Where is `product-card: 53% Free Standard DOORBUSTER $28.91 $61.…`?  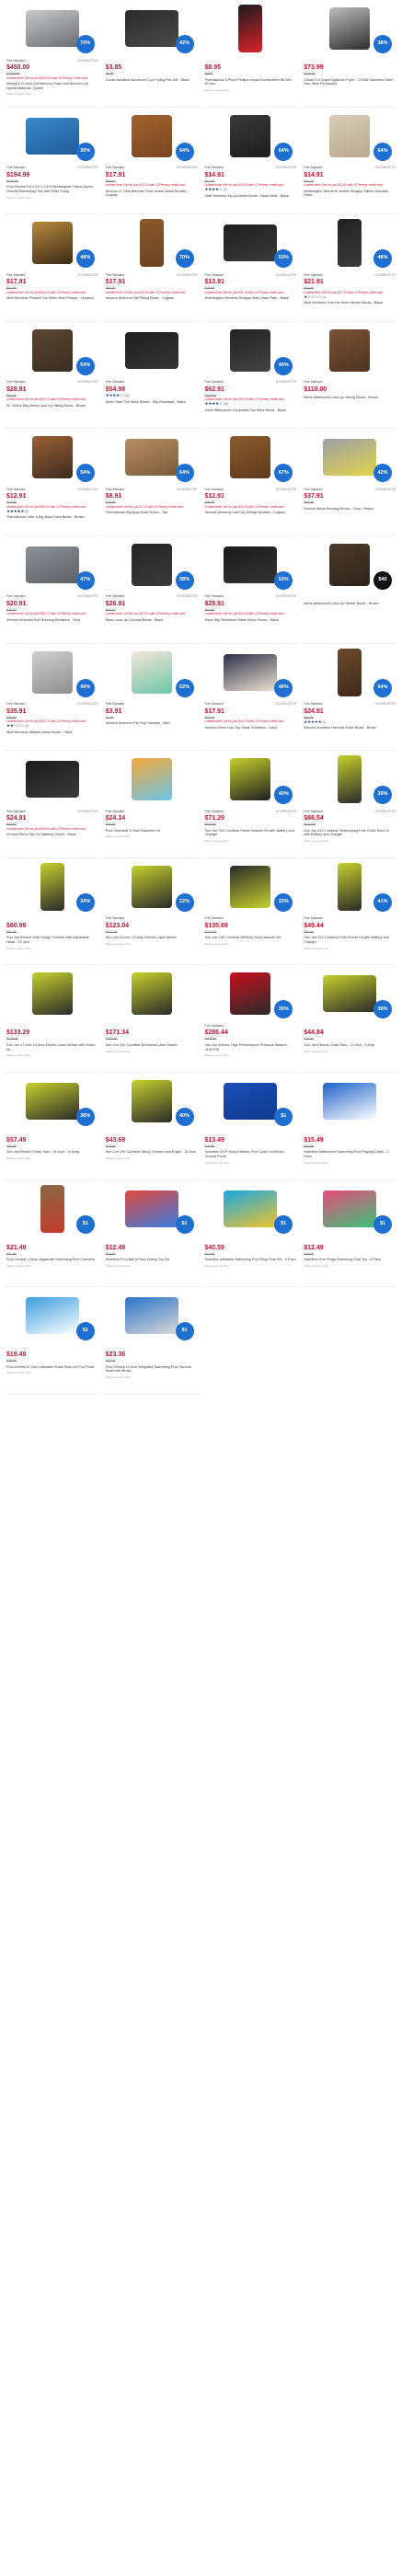
product-card: 53% Free Standard DOORBUSTER $28.91 $61.… is located at coordinates (251, 590).